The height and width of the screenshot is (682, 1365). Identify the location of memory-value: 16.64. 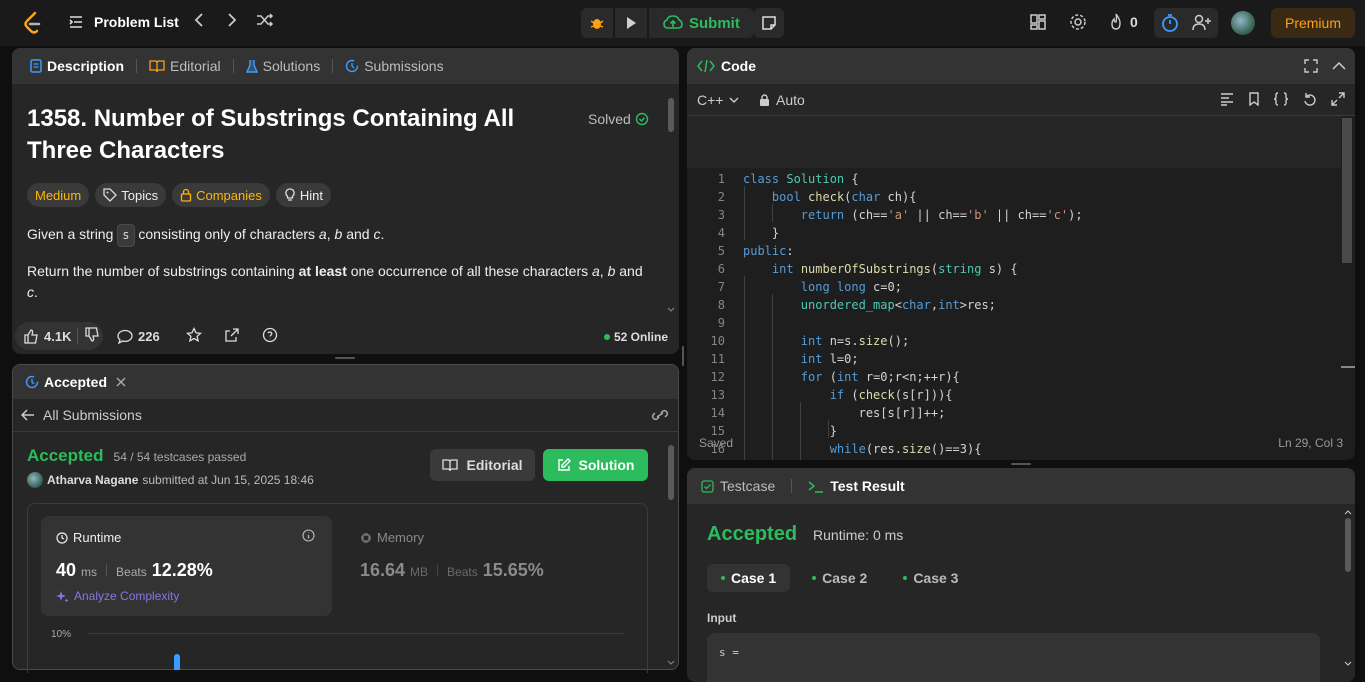
(383, 570).